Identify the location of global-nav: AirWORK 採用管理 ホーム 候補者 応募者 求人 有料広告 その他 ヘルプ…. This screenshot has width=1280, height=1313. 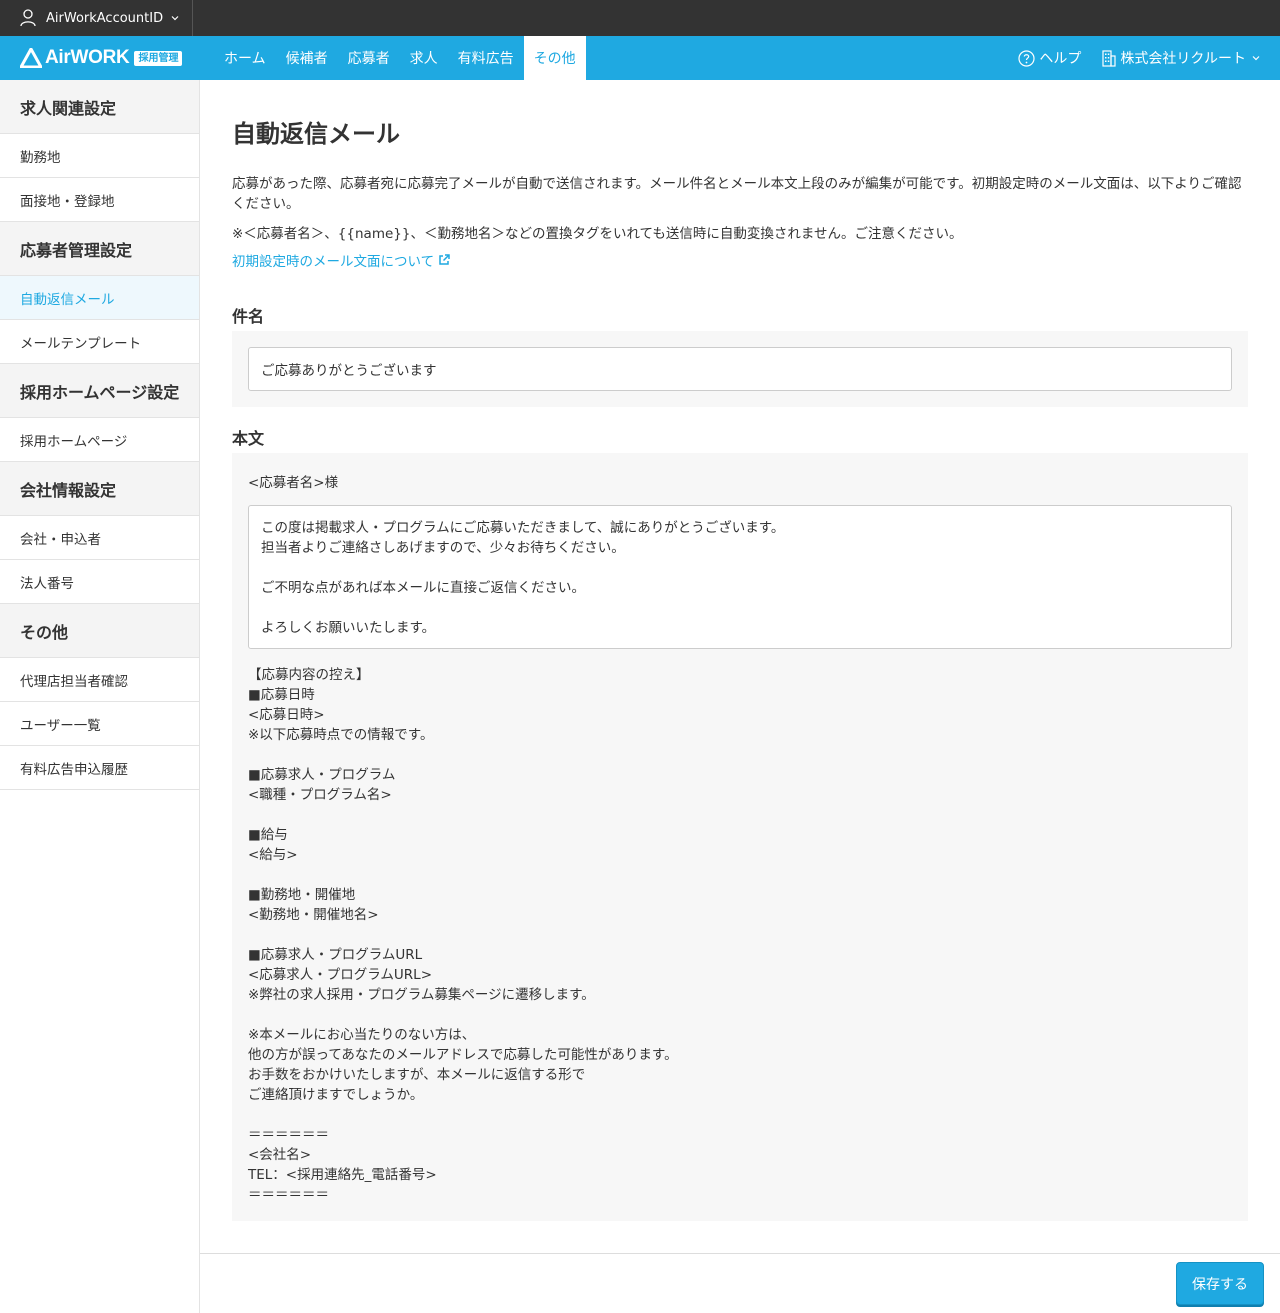
(640, 58).